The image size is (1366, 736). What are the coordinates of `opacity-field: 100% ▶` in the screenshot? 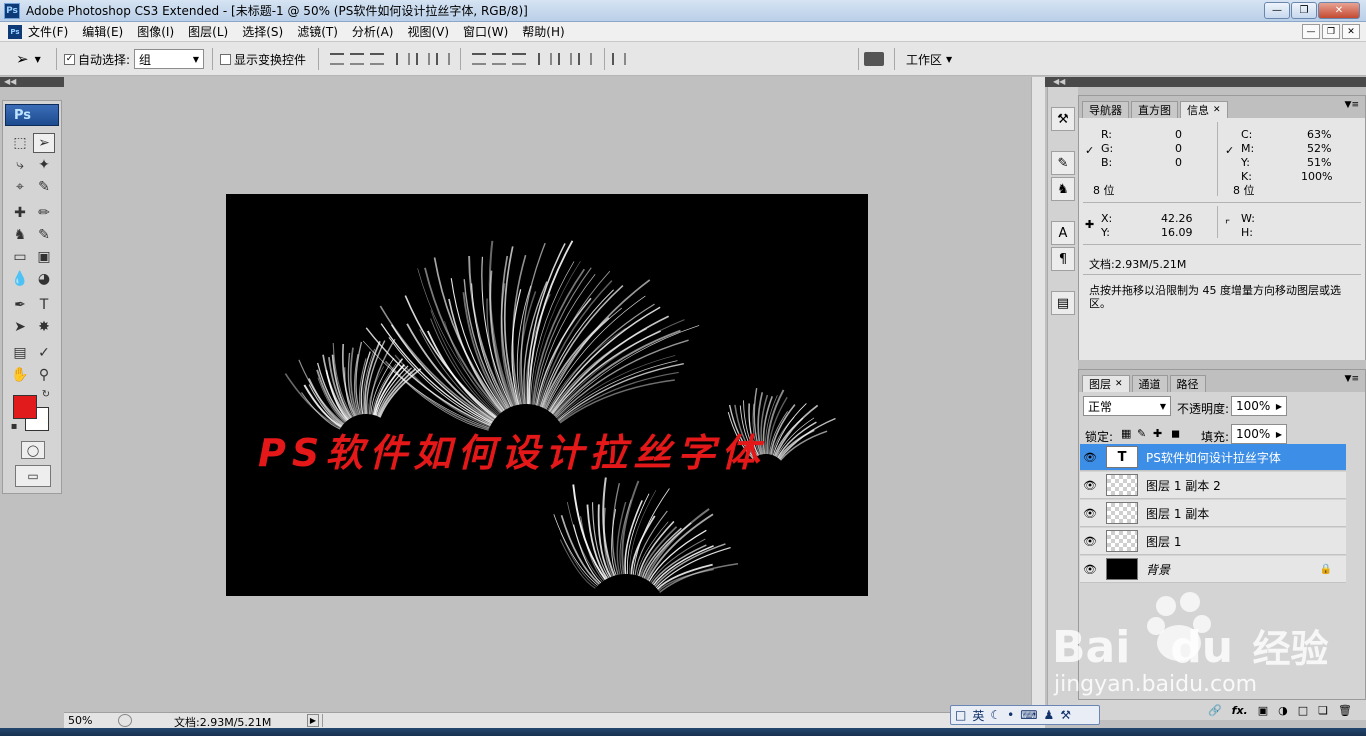 It's located at (1259, 406).